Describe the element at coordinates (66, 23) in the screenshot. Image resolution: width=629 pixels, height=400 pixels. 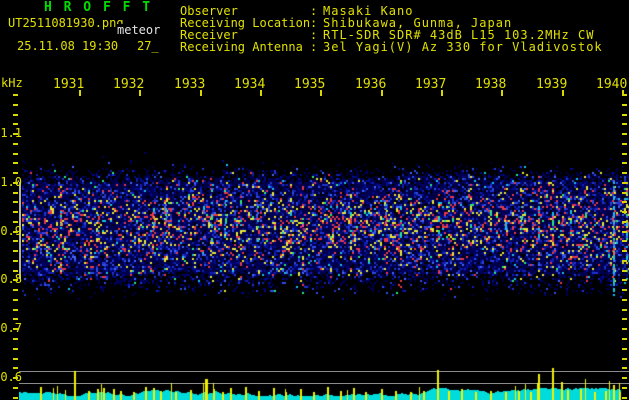
I see `filename-label: UT2511081930.png` at that location.